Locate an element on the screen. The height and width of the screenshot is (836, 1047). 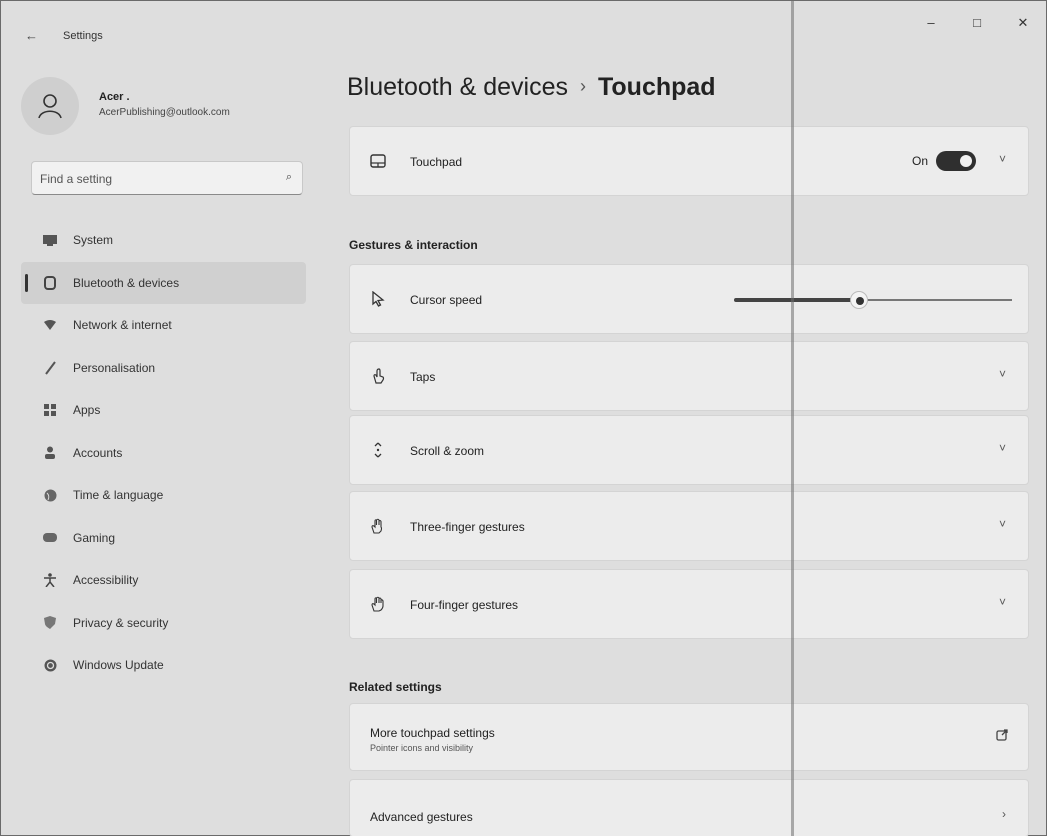
cursor-speed-card: Cursor speed is located at coordinates (689, 299).